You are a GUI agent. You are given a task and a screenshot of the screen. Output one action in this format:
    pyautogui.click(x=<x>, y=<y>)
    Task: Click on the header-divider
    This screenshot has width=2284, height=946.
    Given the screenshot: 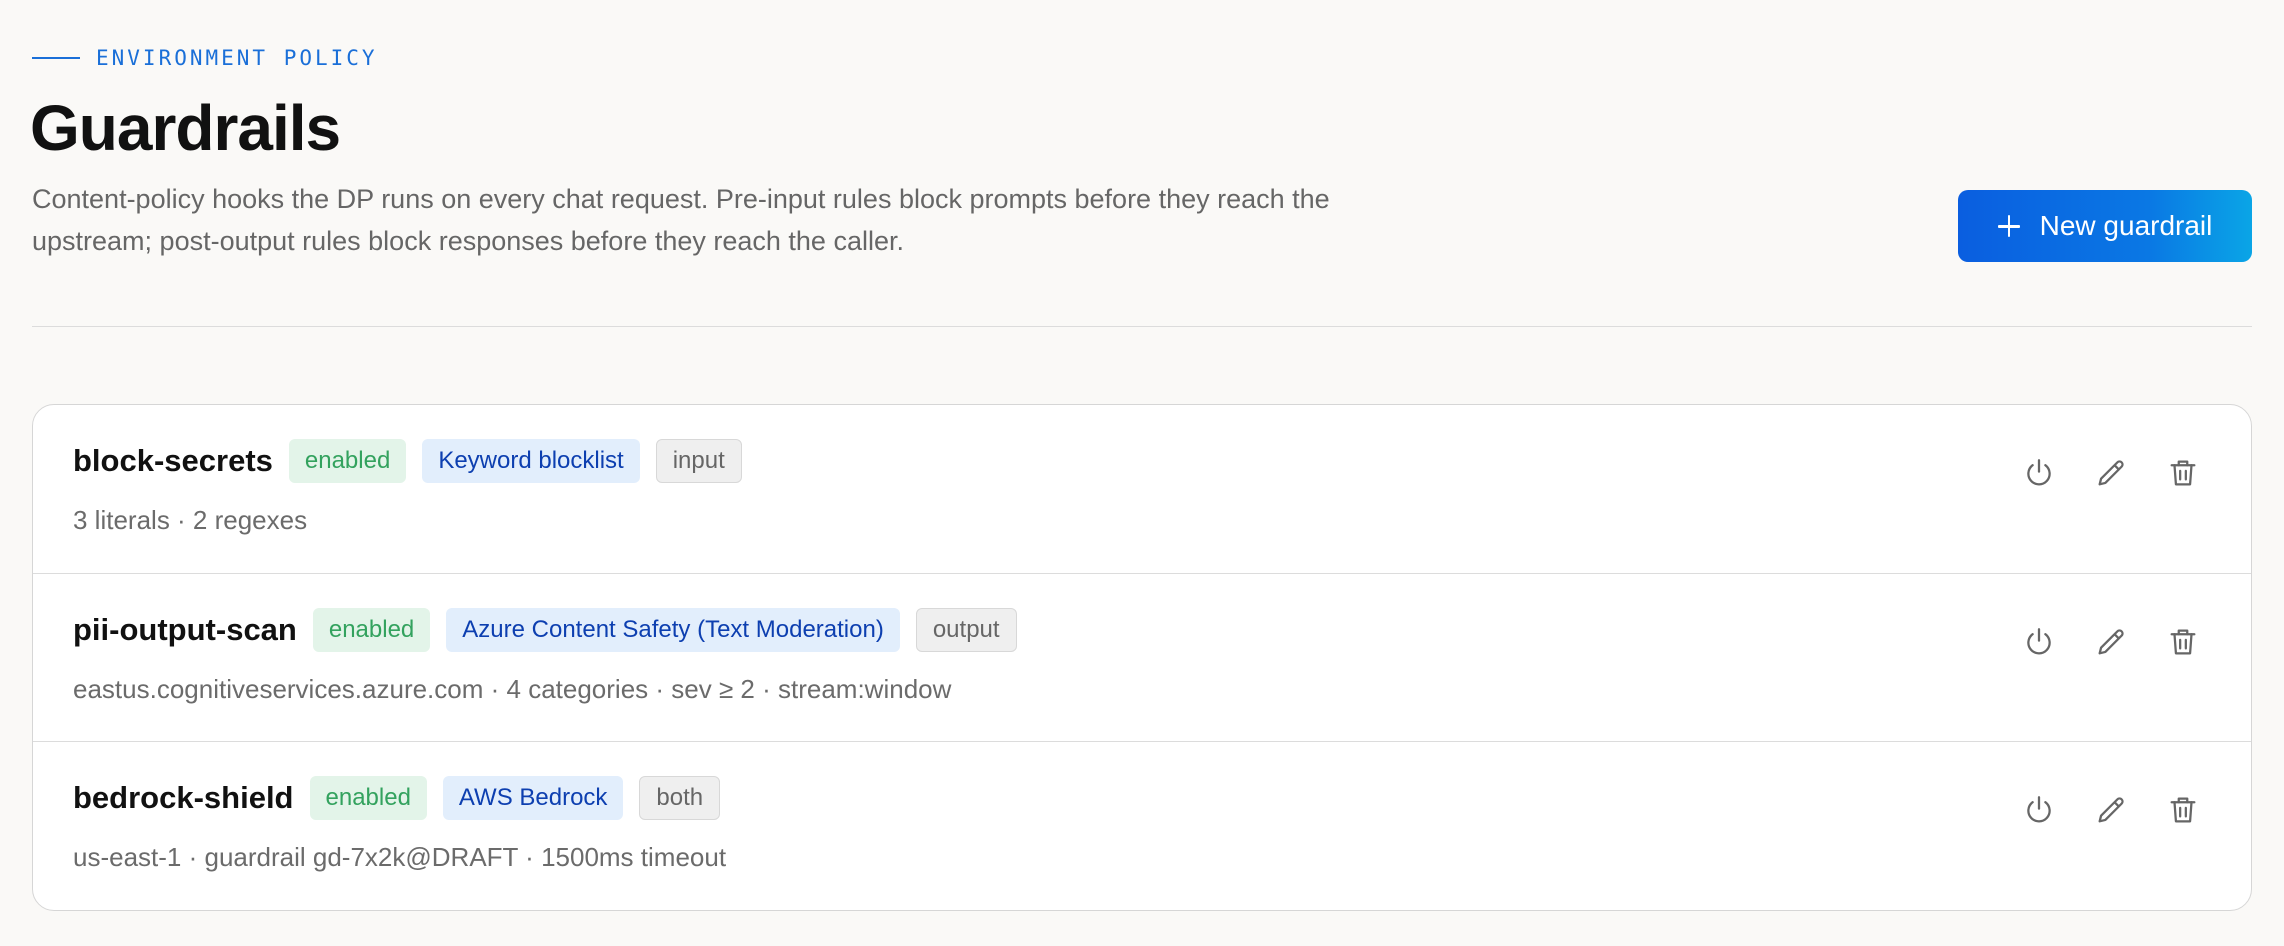 What is the action you would take?
    pyautogui.click(x=1142, y=326)
    